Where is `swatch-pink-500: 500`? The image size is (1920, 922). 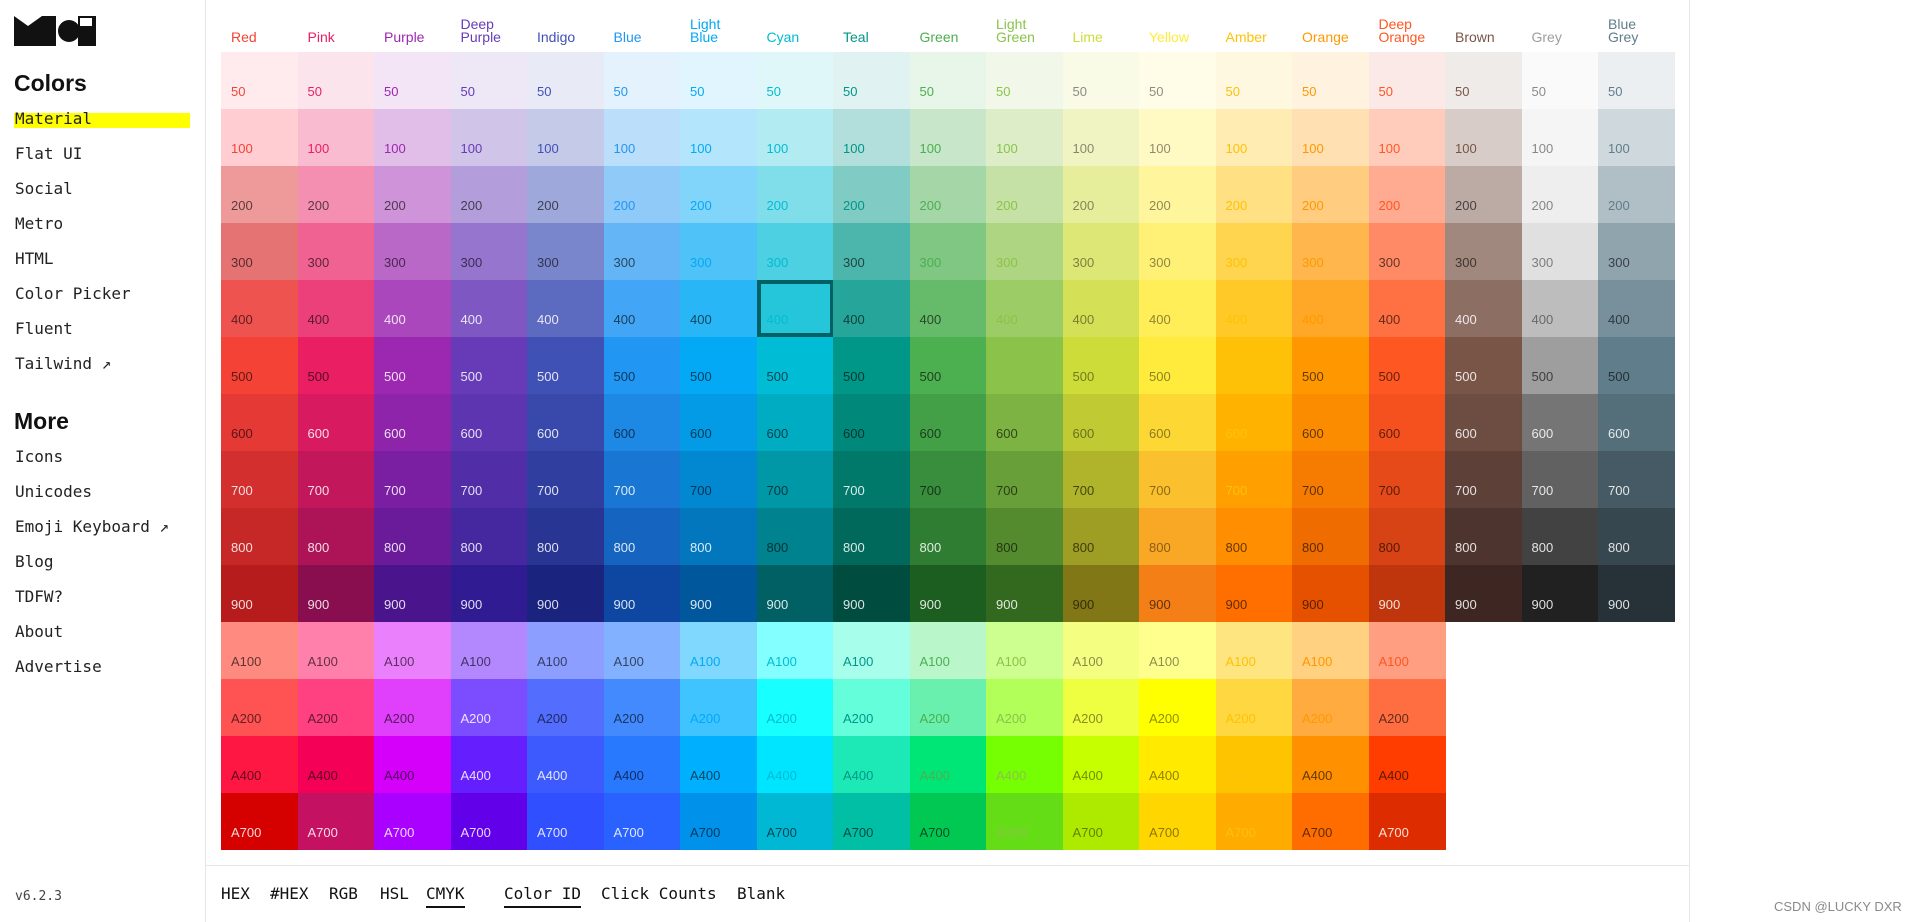
swatch-pink-500: 500 is located at coordinates (336, 365).